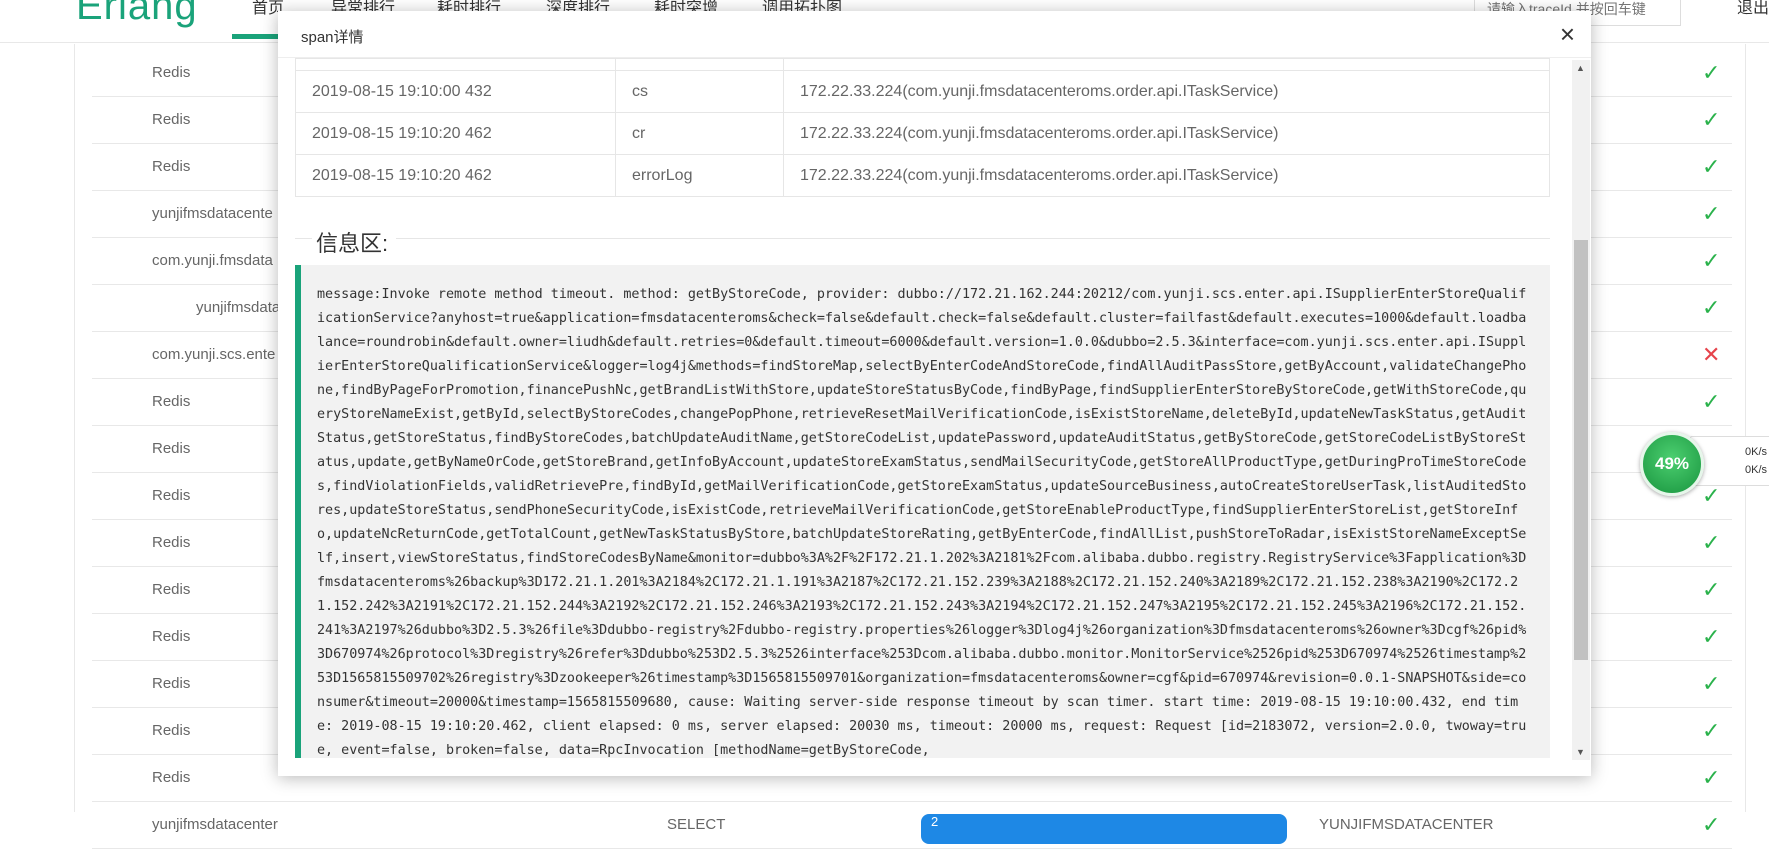 The image size is (1769, 849). I want to click on event-type: cr, so click(699, 133).